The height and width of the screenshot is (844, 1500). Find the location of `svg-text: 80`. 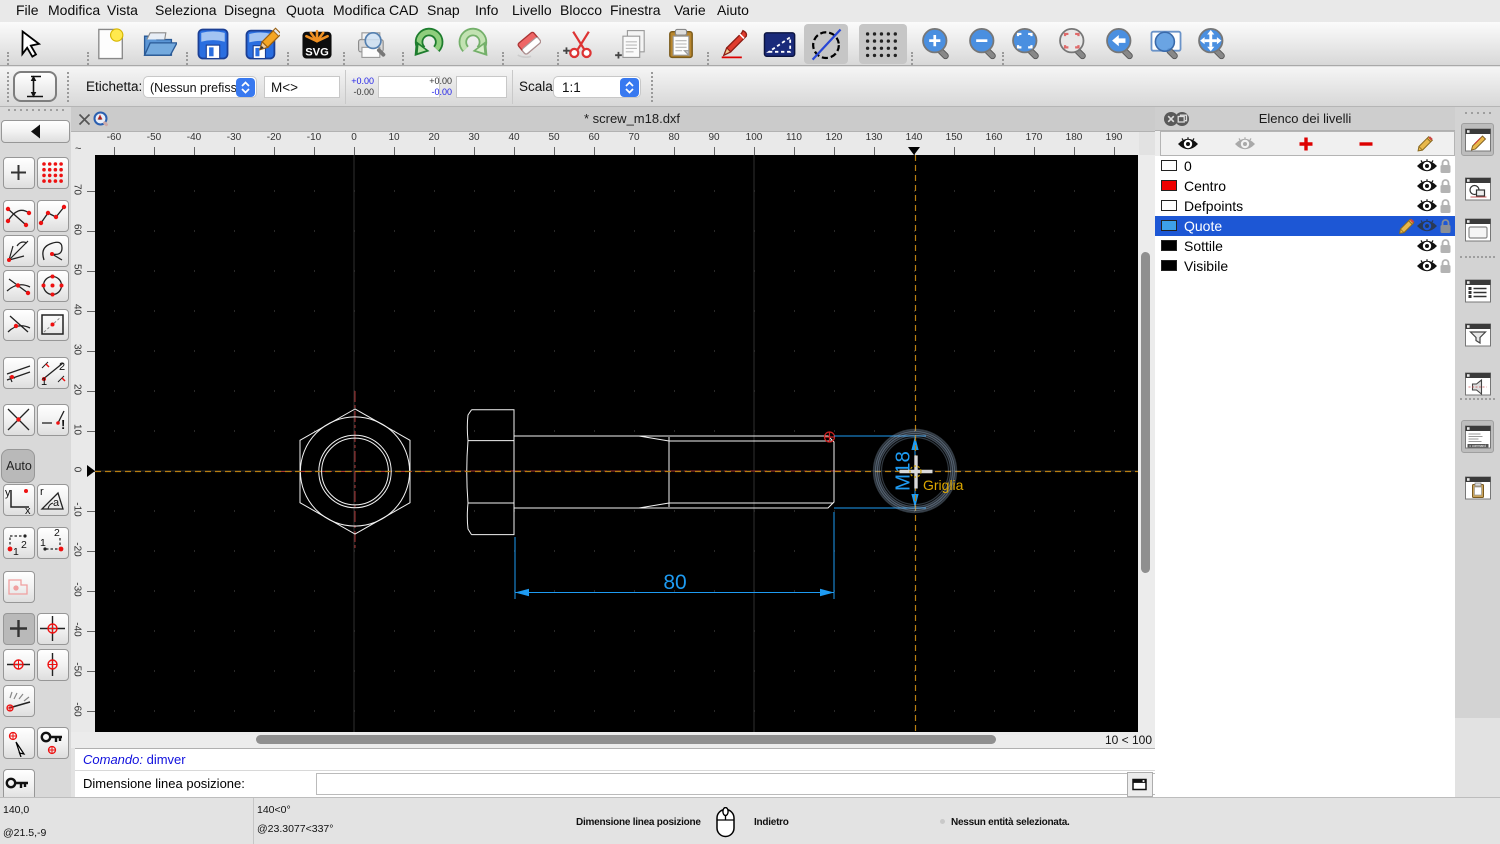

svg-text: 80 is located at coordinates (674, 582).